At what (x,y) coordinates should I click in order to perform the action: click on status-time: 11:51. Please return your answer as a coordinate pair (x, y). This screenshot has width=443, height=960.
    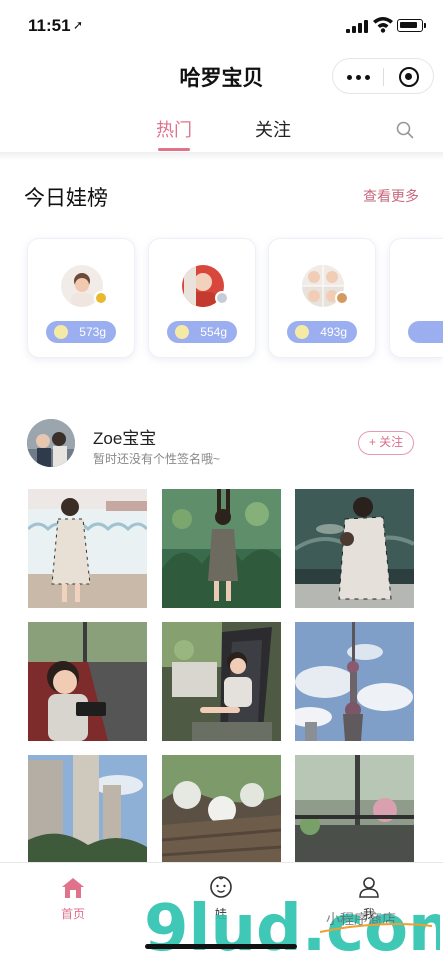
    Looking at the image, I should click on (49, 25).